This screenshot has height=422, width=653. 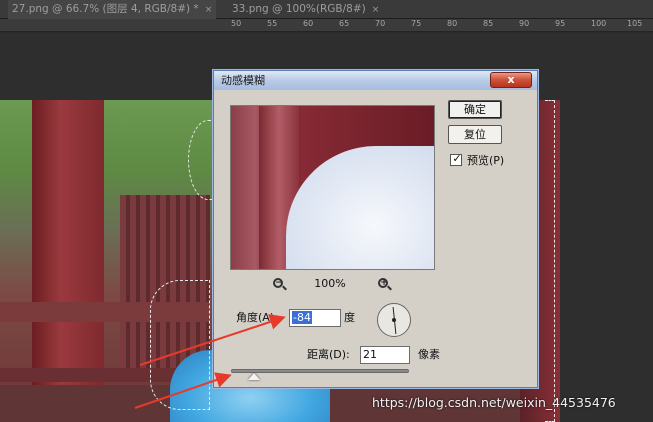 I want to click on dialog-titlebar: 动感模糊 x, so click(x=375, y=80).